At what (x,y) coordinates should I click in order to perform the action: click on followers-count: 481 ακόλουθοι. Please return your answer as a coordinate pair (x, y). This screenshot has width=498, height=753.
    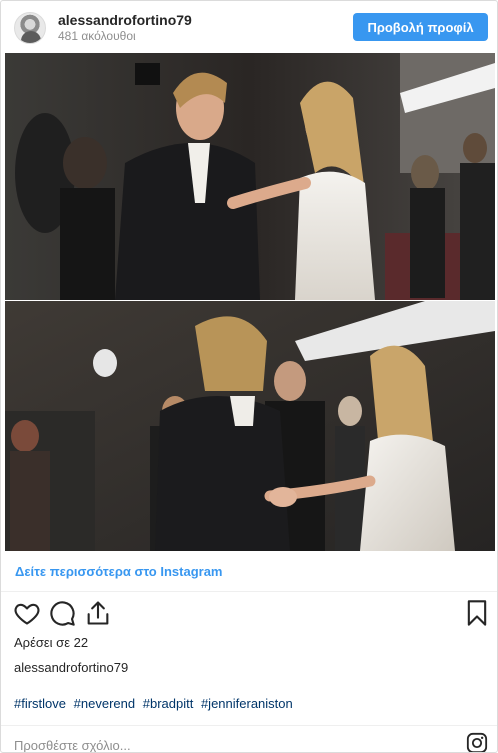
    Looking at the image, I should click on (97, 36).